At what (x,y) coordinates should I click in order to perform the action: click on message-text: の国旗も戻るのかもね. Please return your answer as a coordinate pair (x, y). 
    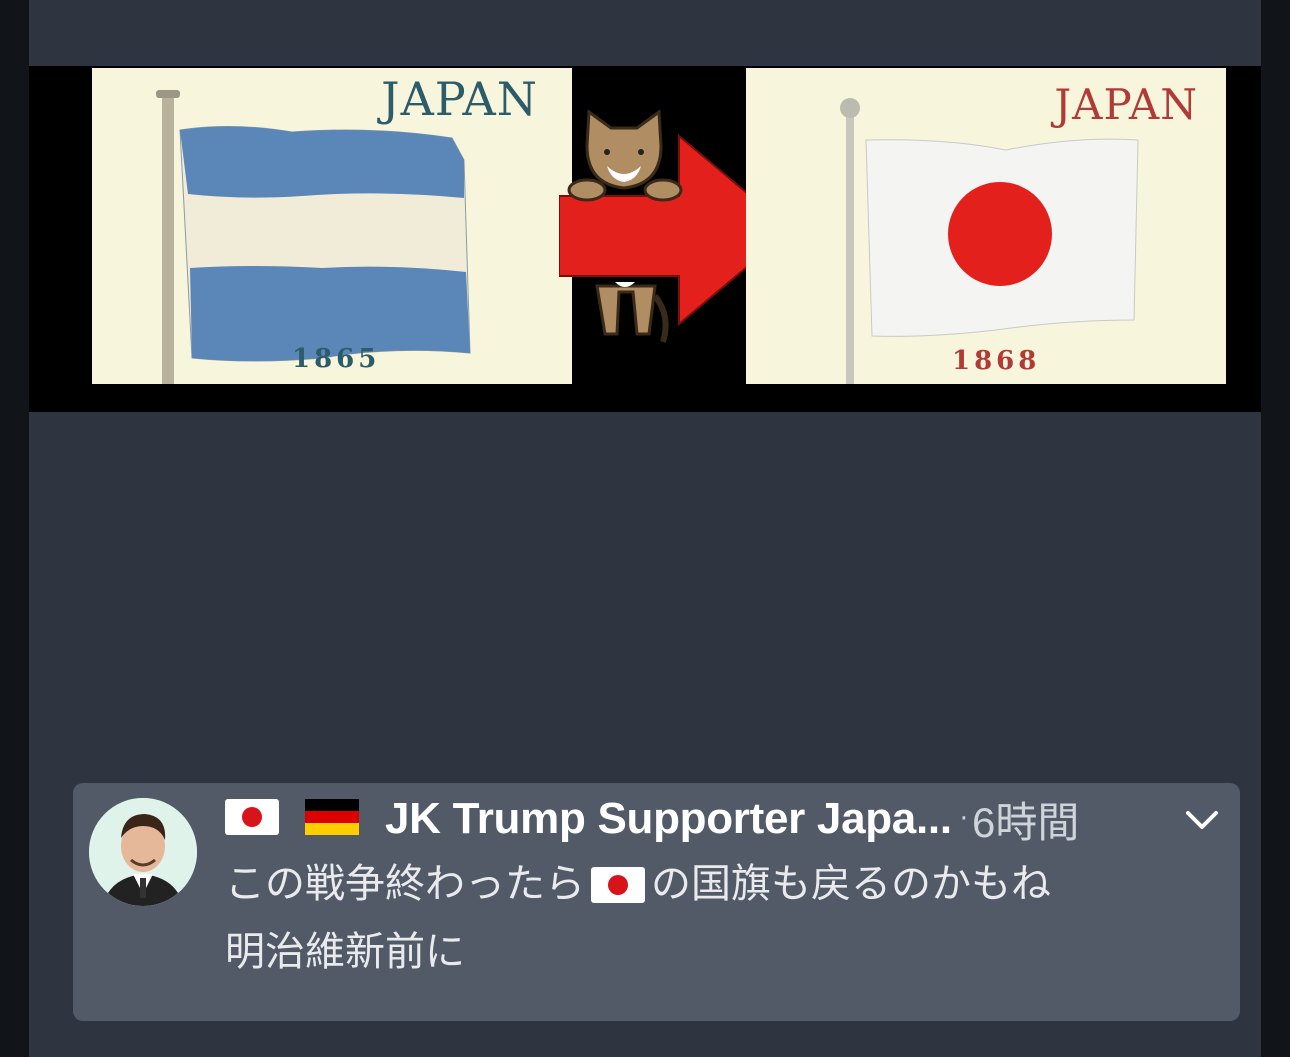
    Looking at the image, I should click on (851, 884).